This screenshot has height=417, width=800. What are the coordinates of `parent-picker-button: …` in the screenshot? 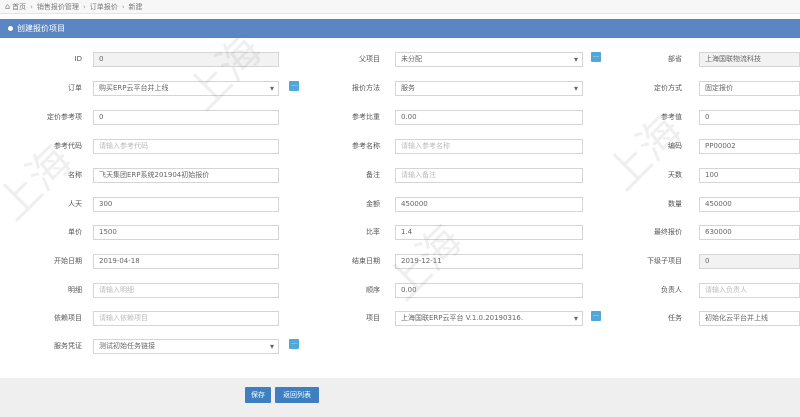 It's located at (596, 57).